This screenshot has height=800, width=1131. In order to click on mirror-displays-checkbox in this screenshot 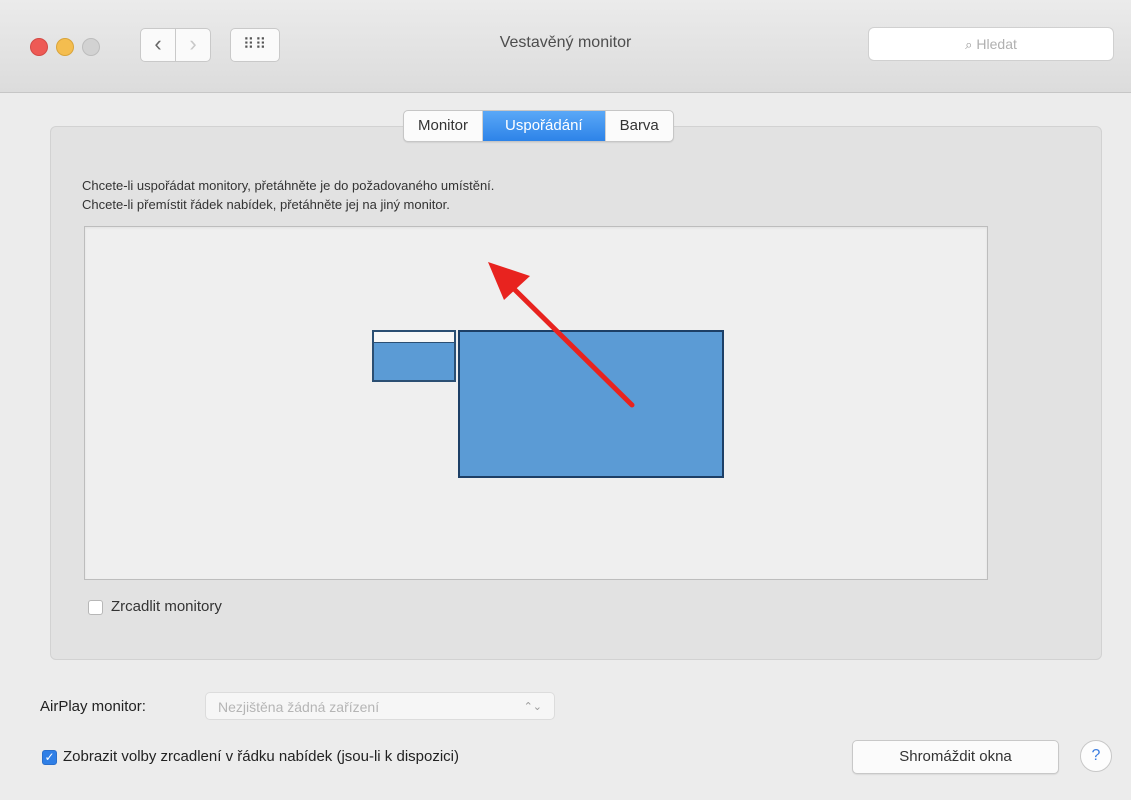, I will do `click(95, 607)`.